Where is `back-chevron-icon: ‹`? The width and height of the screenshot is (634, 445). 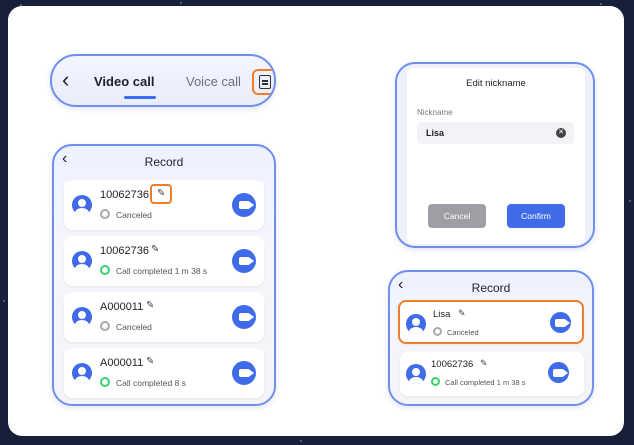
back-chevron-icon: ‹ is located at coordinates (65, 80).